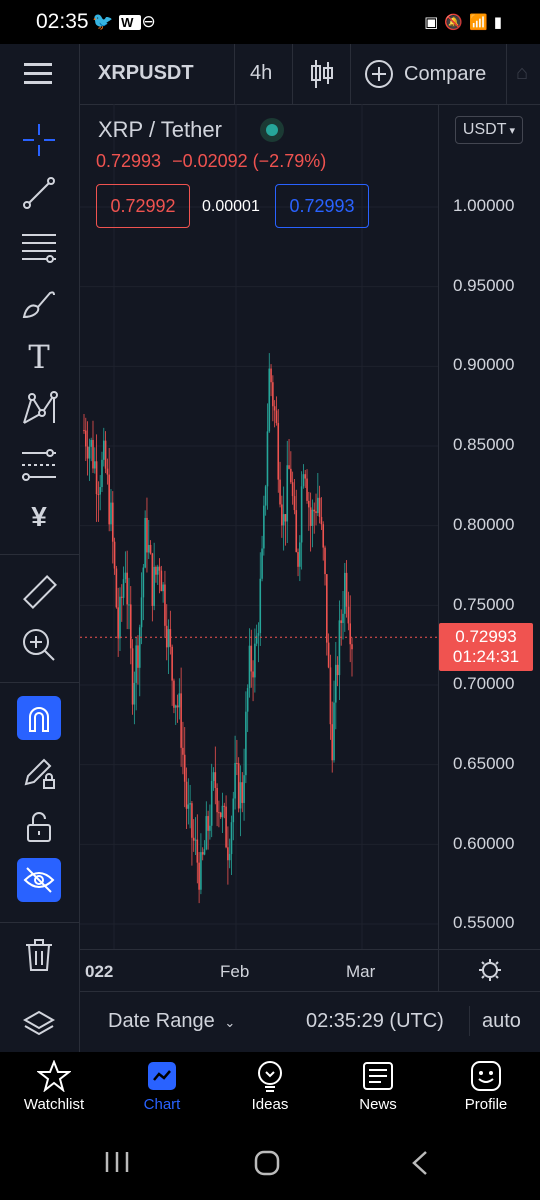 Image resolution: width=540 pixels, height=1200 pixels. Describe the element at coordinates (39, 517) in the screenshot. I see `yen-icon: ¥` at that location.